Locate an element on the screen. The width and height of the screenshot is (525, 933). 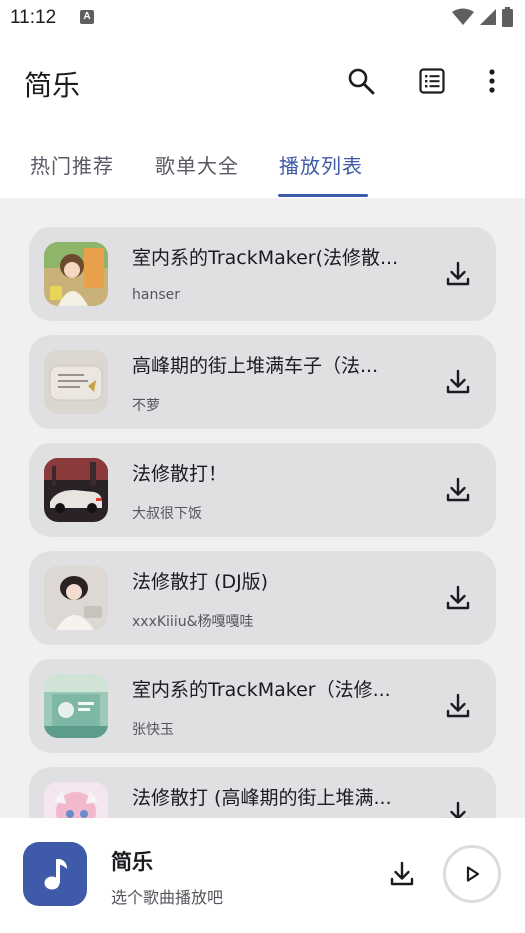
tab-playlists: 歌单大全 is located at coordinates (197, 164).